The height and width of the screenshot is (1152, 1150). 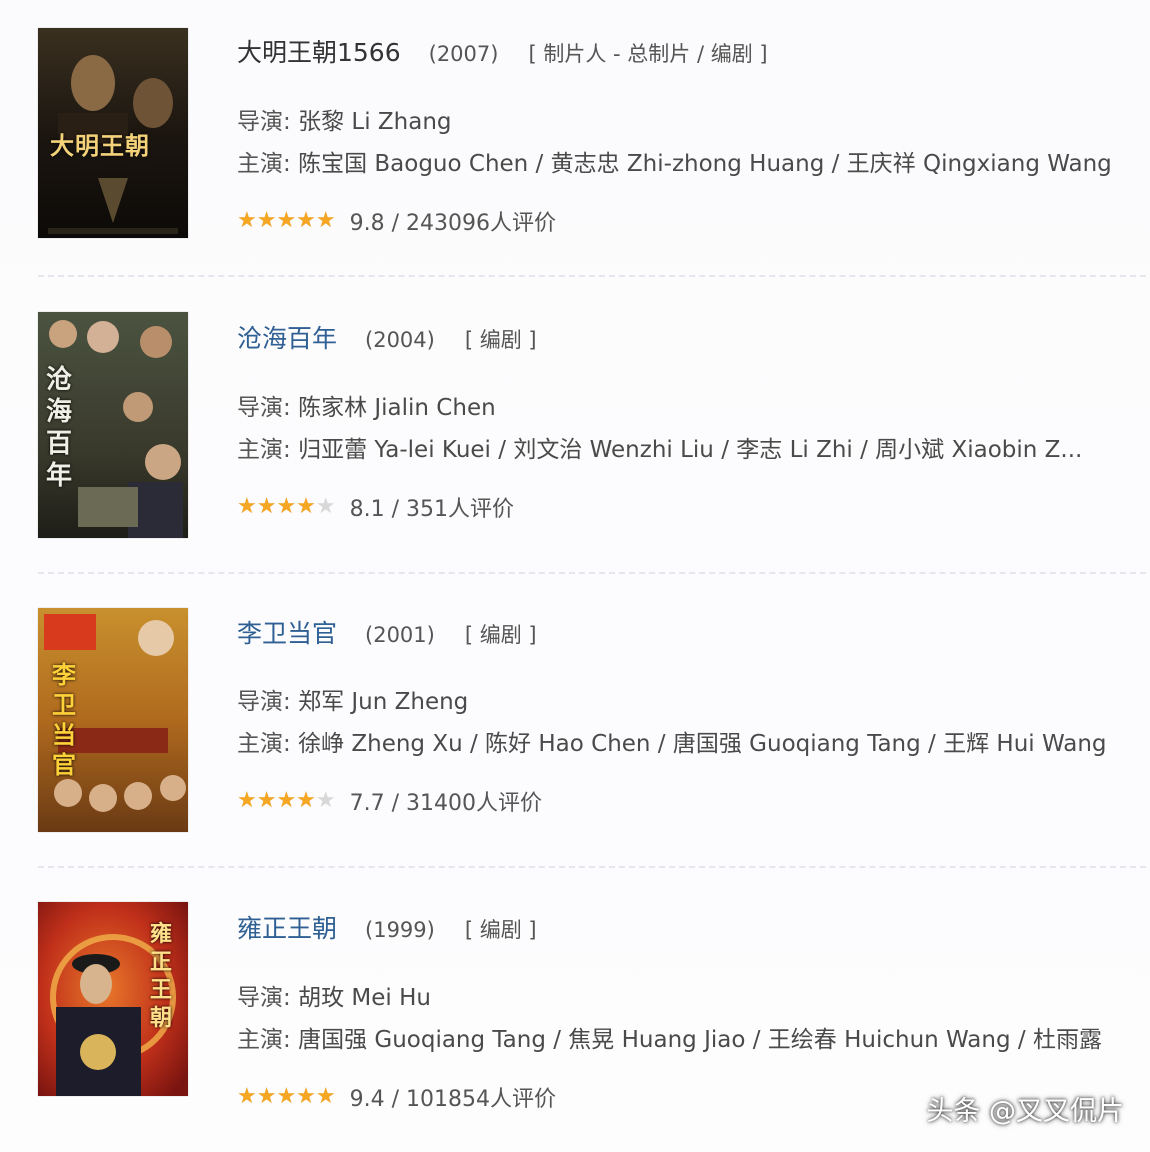 I want to click on poster-image: 雍正王朝, so click(x=113, y=999).